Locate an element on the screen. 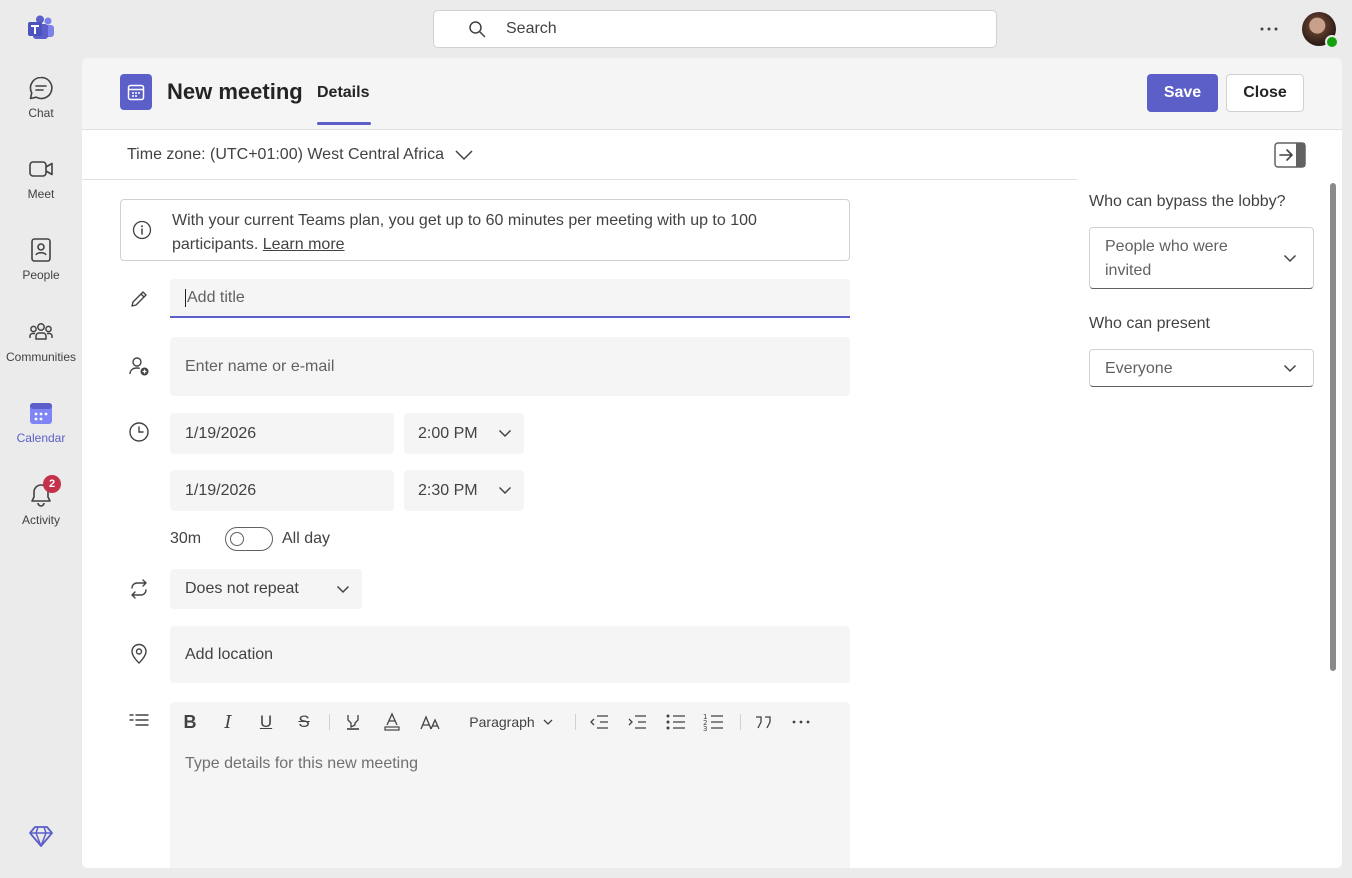 The height and width of the screenshot is (878, 1352). italic-button: I is located at coordinates (228, 722).